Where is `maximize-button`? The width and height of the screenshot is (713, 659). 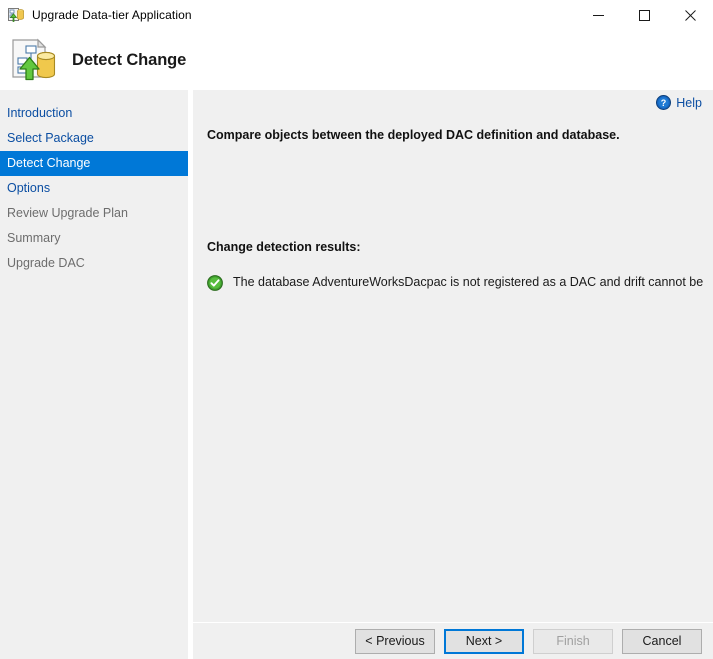
maximize-button is located at coordinates (644, 15).